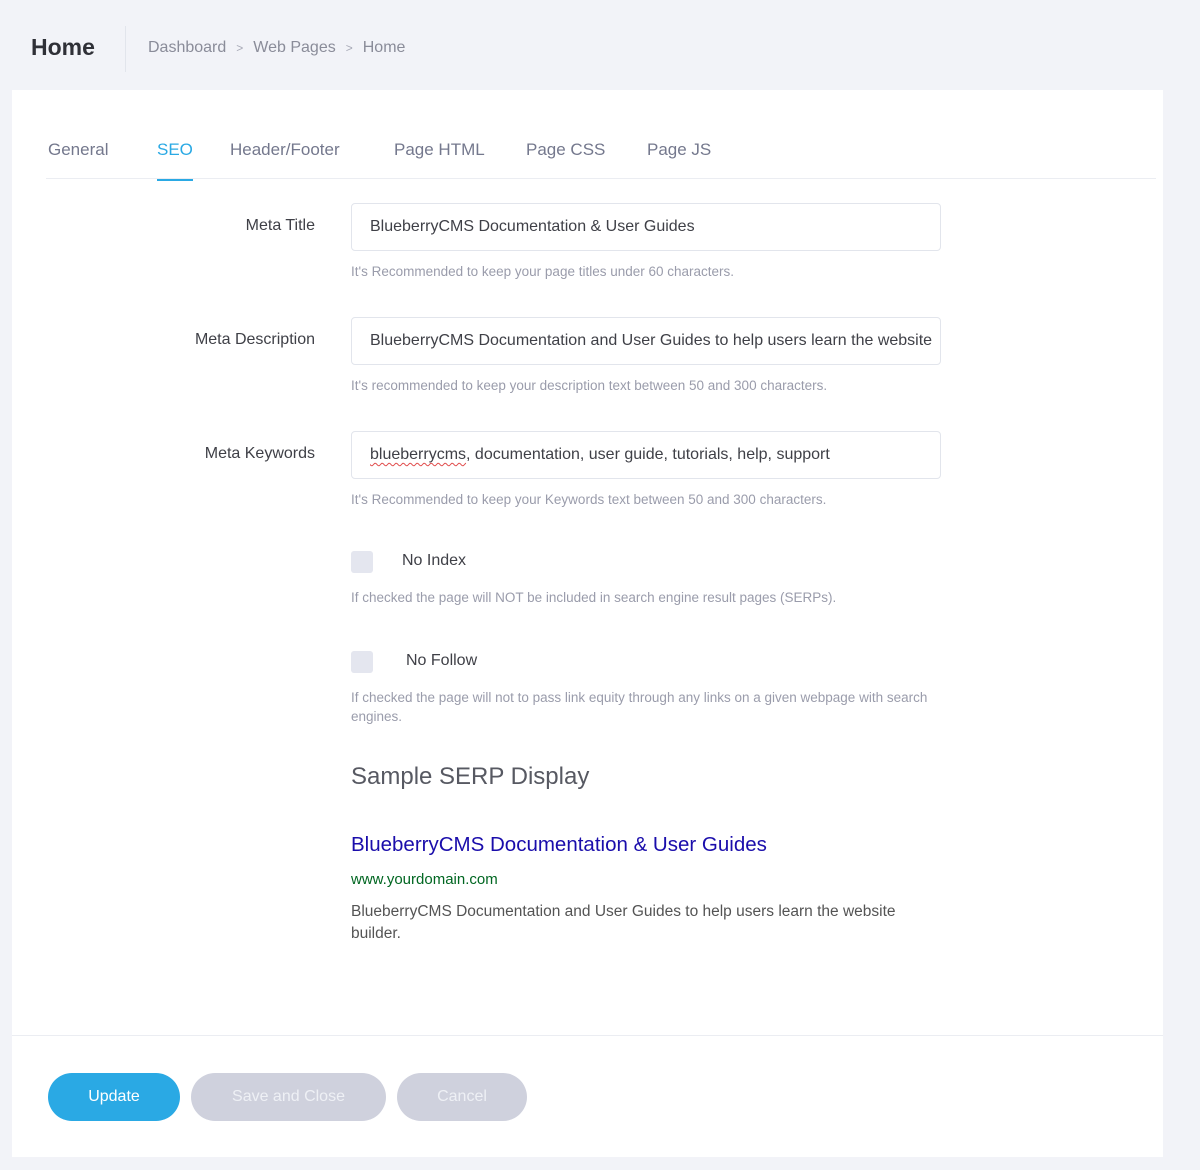 The image size is (1200, 1170). What do you see at coordinates (587, 1096) in the screenshot?
I see `form-footer: Update Save and Close Cancel` at bounding box center [587, 1096].